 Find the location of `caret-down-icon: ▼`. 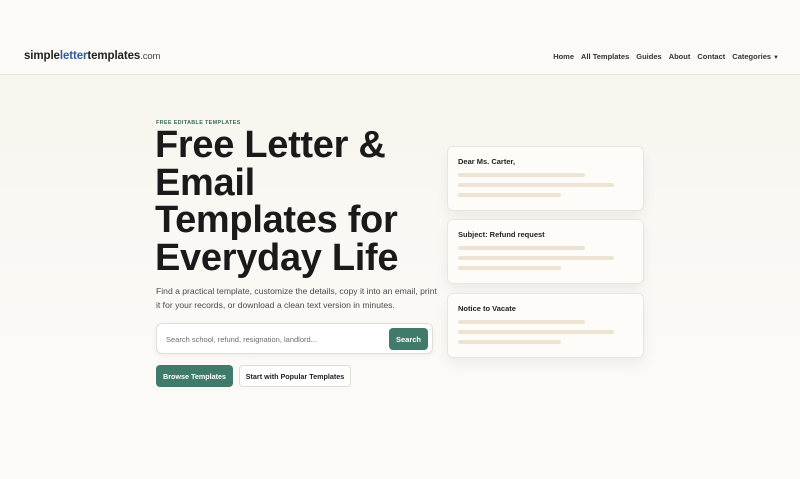

caret-down-icon: ▼ is located at coordinates (776, 58).